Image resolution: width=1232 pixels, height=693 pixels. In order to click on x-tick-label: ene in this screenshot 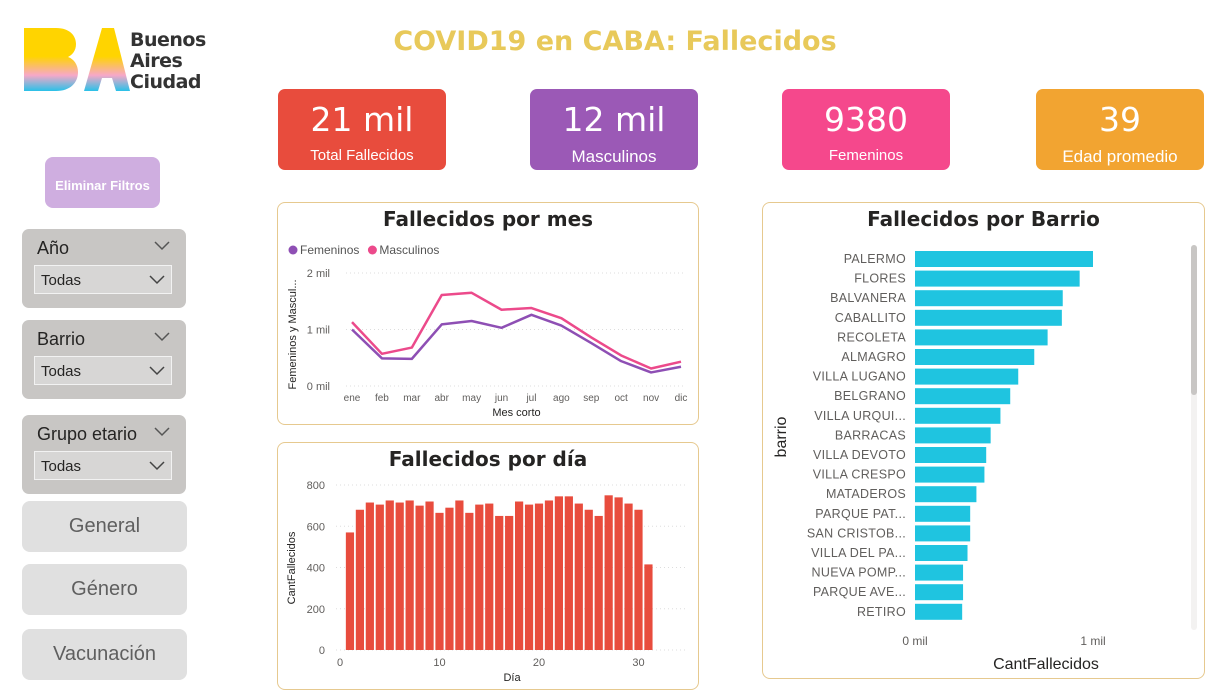, I will do `click(352, 398)`.